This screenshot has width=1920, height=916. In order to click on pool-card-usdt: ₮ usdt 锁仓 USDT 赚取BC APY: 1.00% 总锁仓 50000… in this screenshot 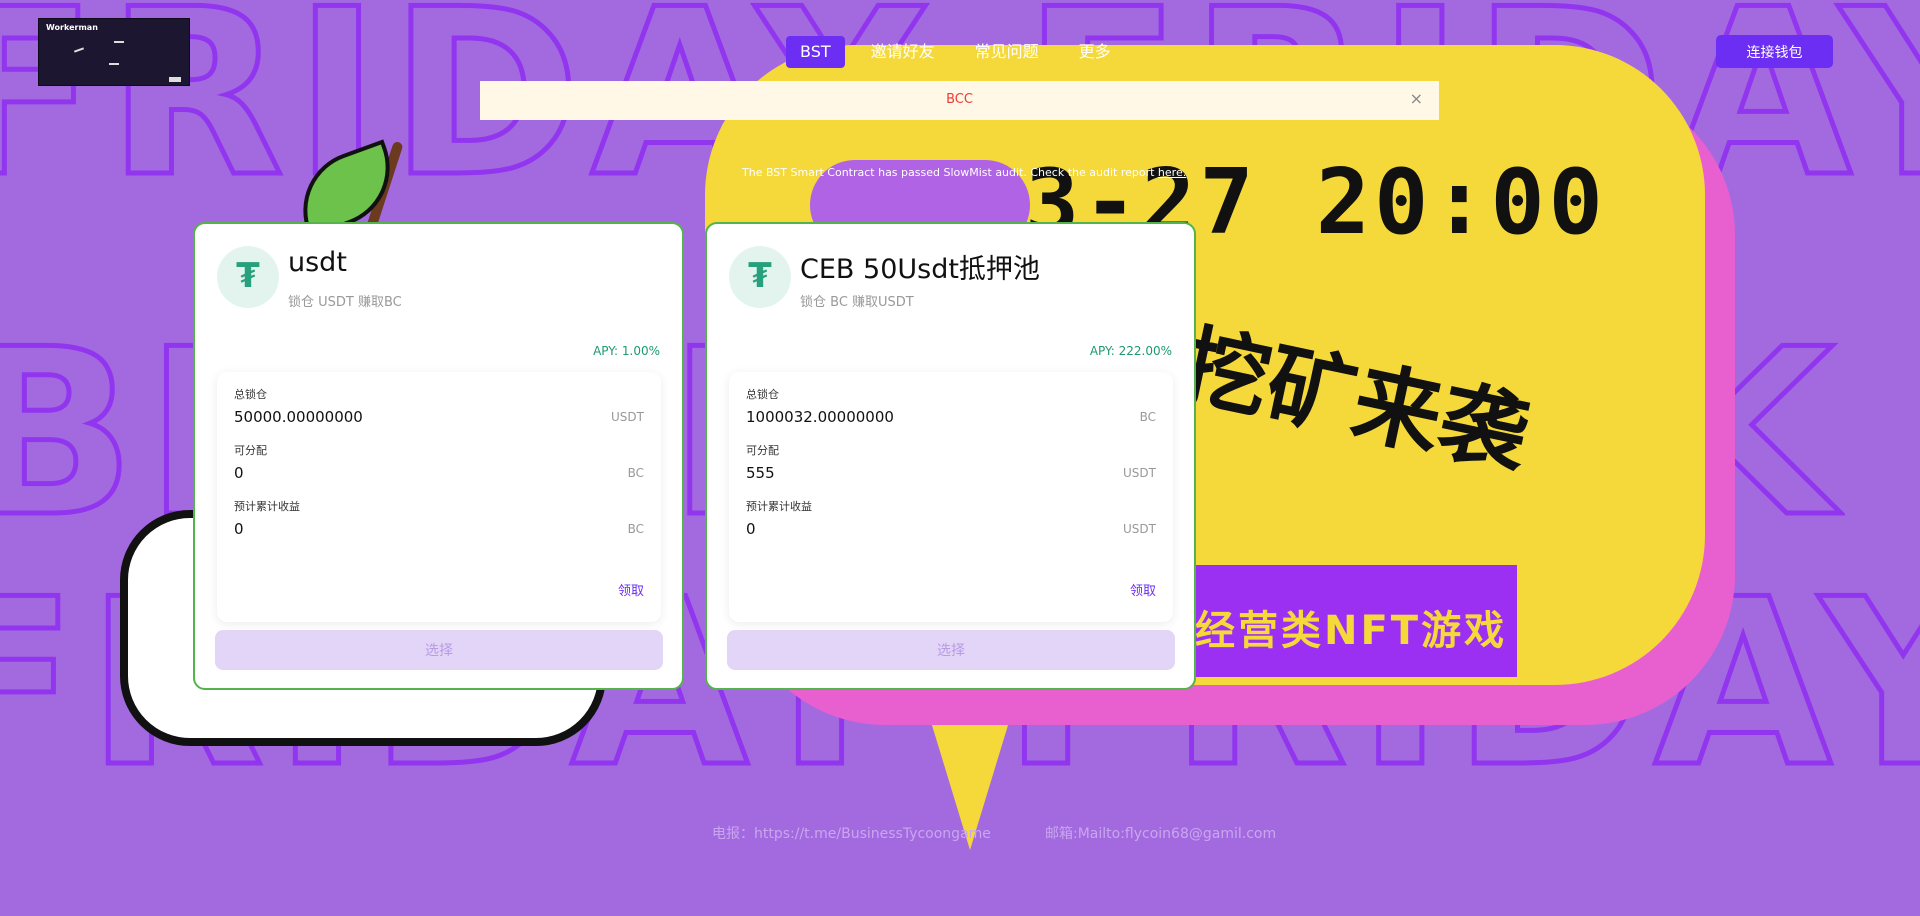, I will do `click(438, 456)`.